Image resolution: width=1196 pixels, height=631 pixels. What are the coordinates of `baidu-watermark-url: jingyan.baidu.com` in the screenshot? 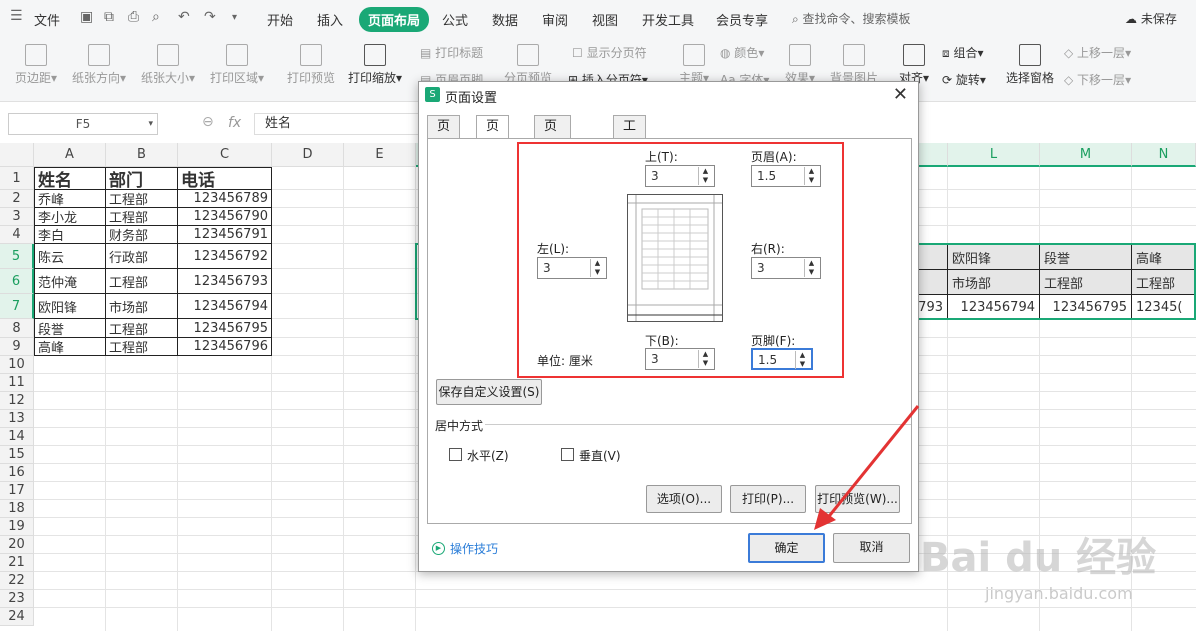 It's located at (1059, 593).